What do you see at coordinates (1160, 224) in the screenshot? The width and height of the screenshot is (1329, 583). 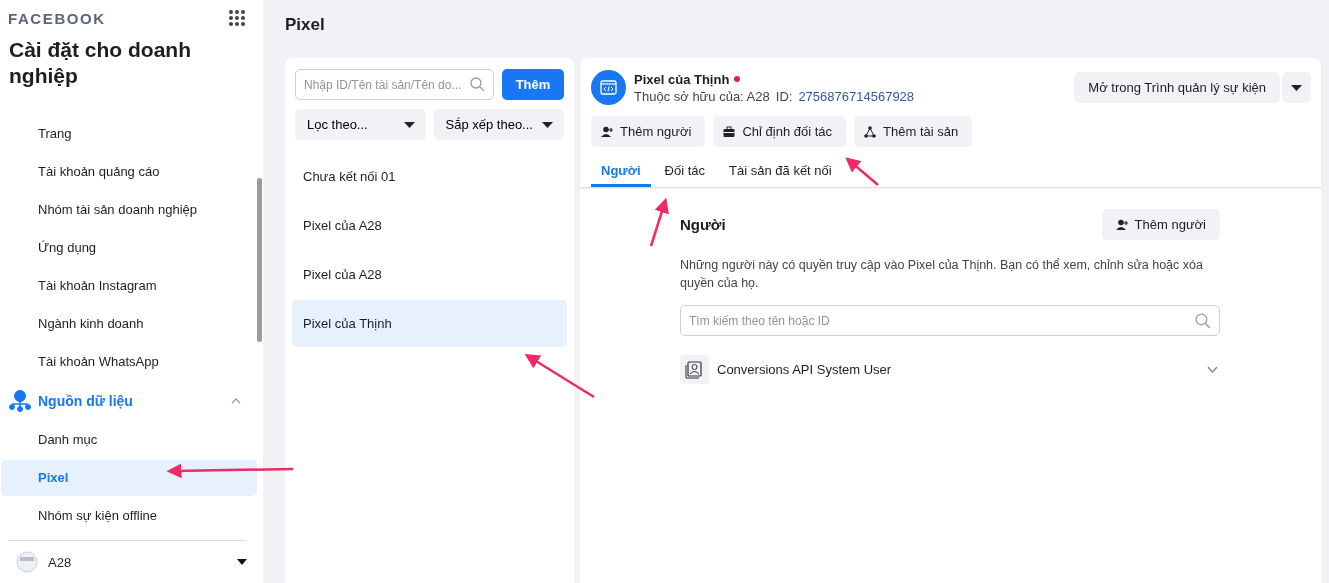 I see `add-person-button: Thêm người` at bounding box center [1160, 224].